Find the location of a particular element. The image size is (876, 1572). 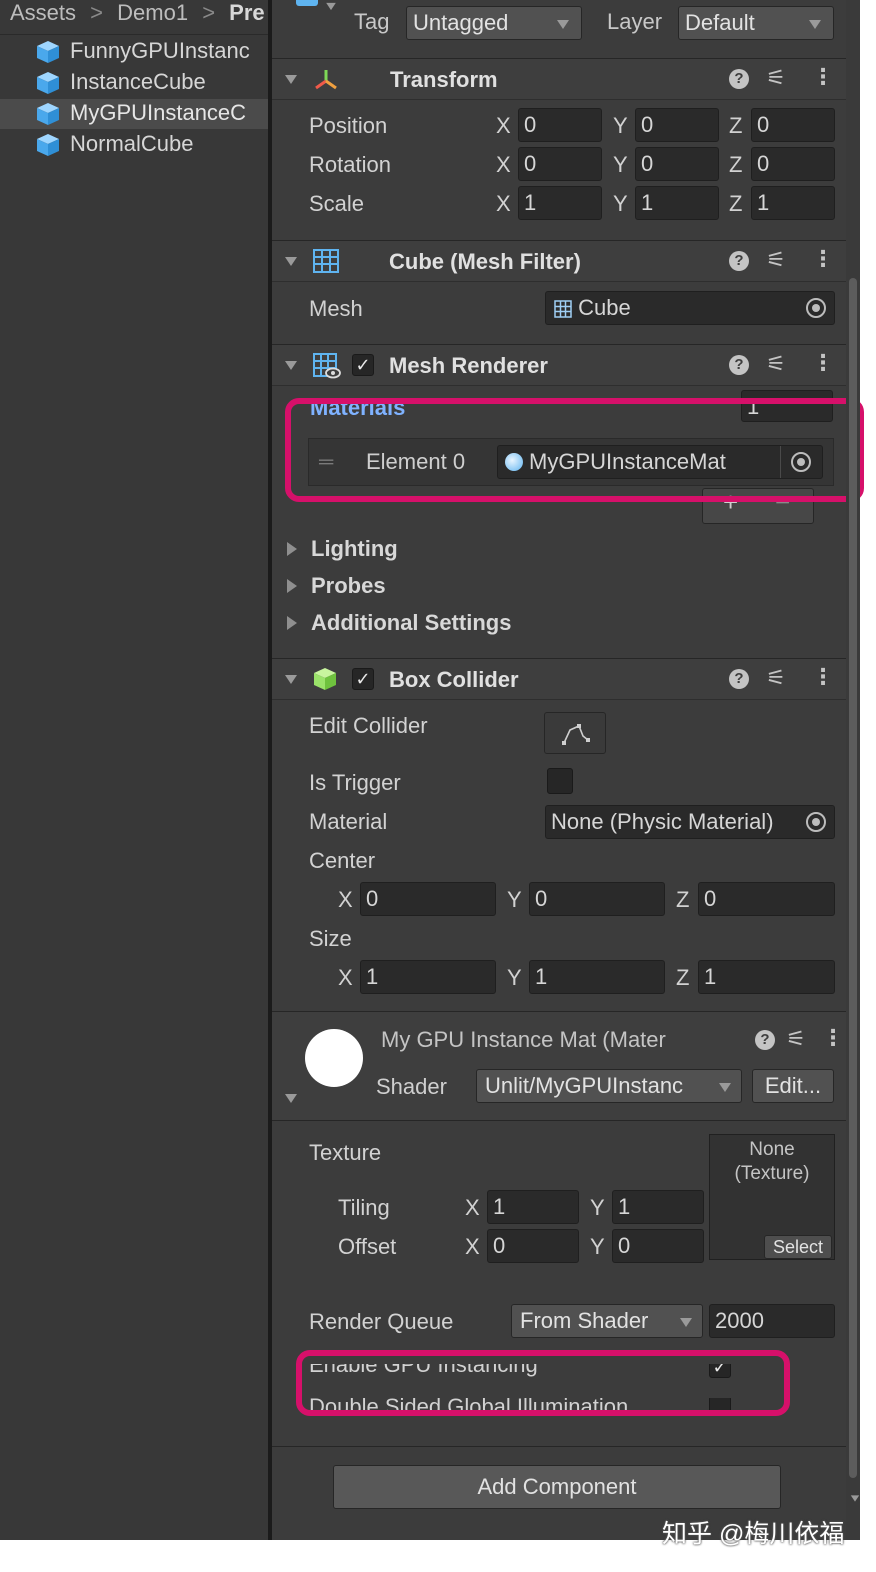

additional-settings-foldout: Additional Settings is located at coordinates (411, 623).